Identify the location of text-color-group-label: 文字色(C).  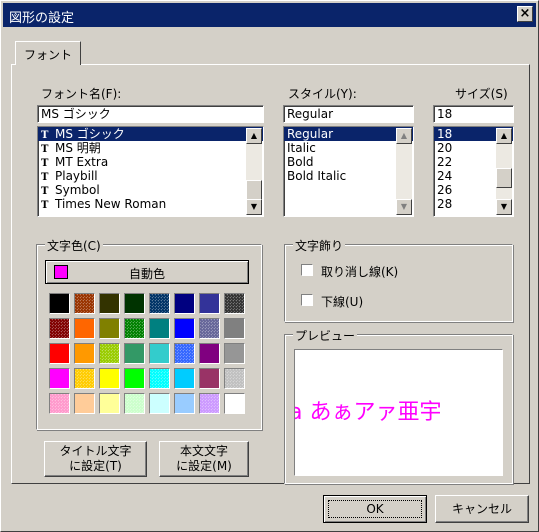
(74, 245).